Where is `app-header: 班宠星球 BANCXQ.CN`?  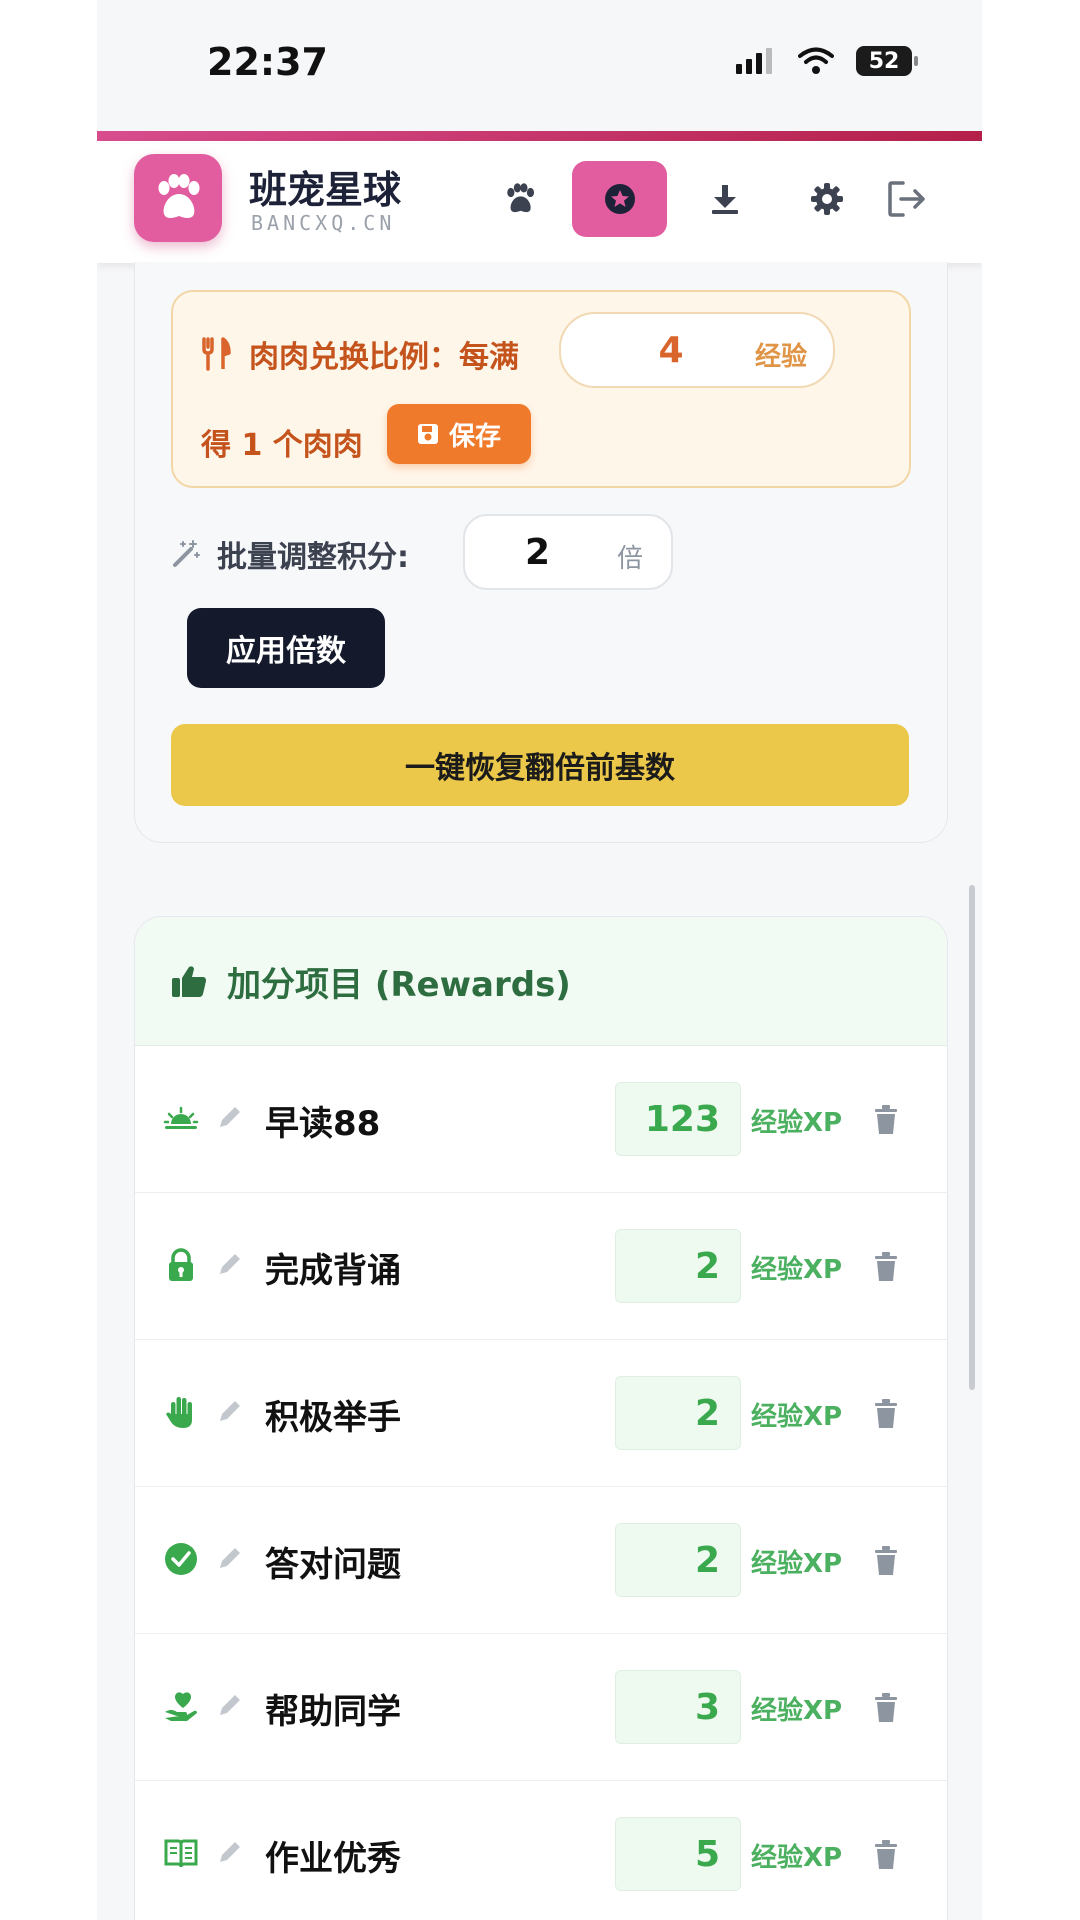 app-header: 班宠星球 BANCXQ.CN is located at coordinates (539, 202).